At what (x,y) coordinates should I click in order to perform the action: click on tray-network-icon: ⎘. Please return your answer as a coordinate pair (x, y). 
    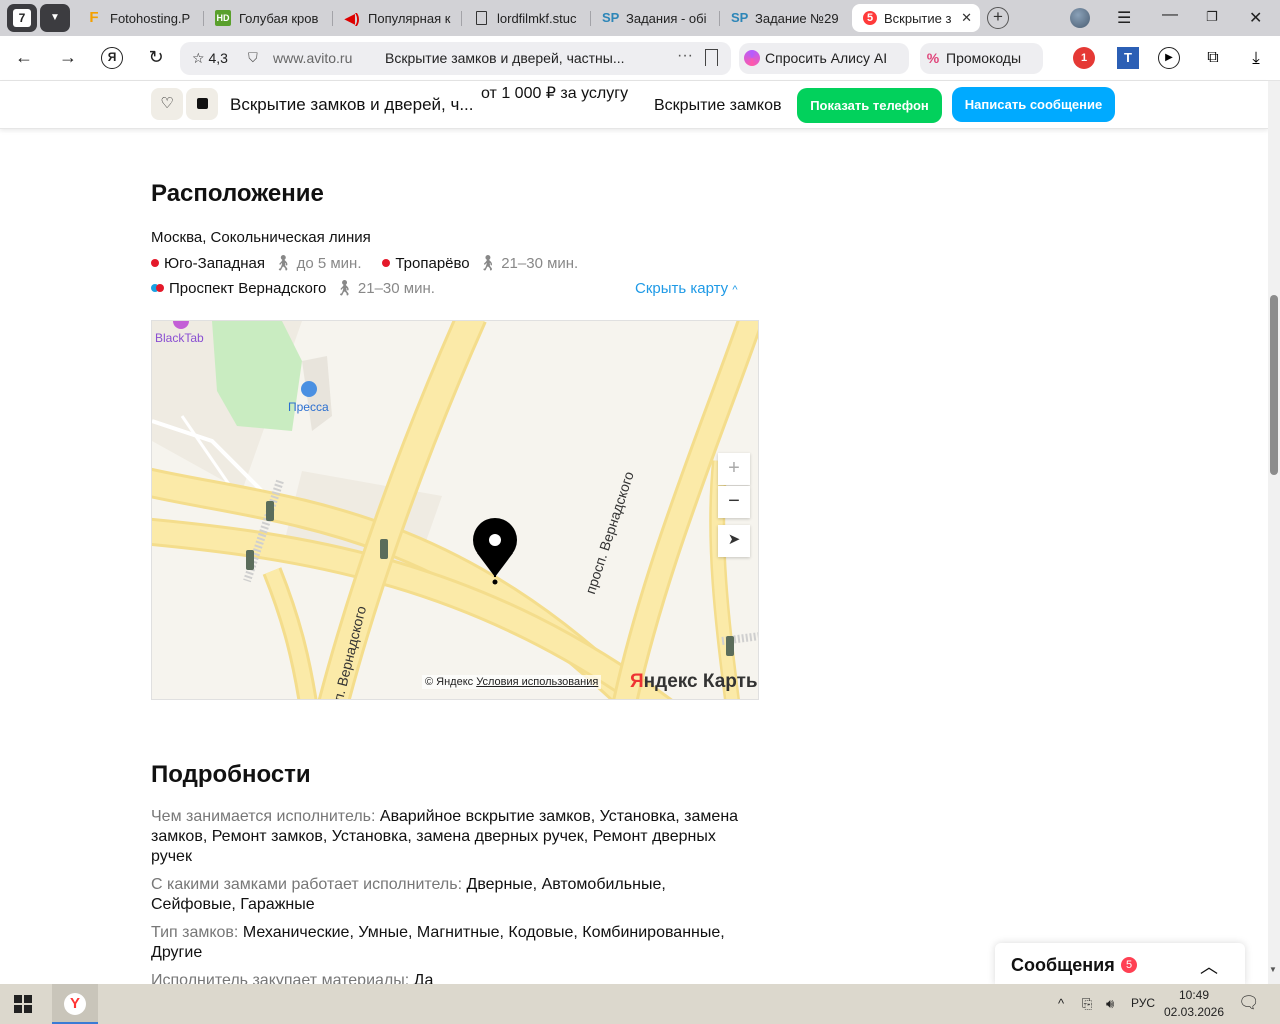
    Looking at the image, I should click on (1087, 1004).